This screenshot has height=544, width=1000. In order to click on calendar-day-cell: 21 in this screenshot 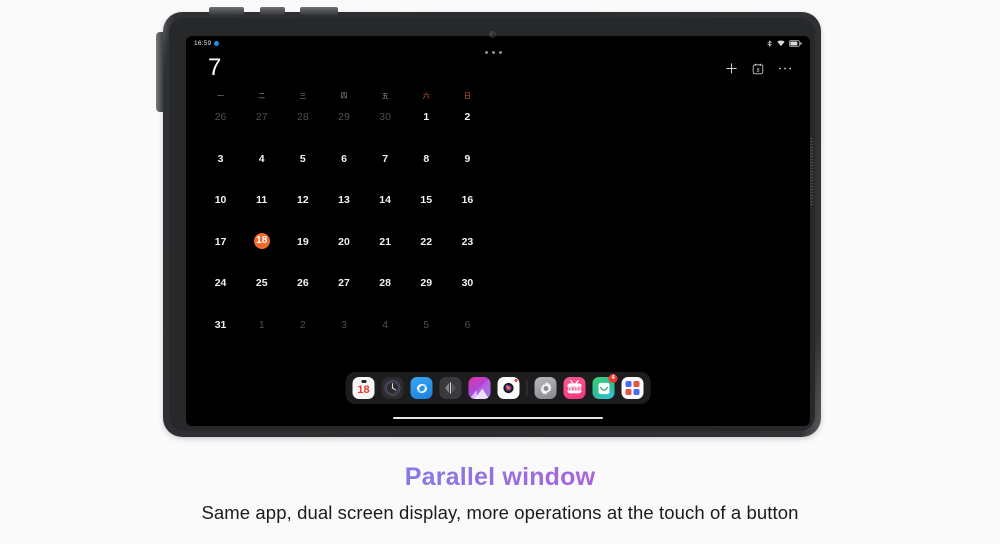, I will do `click(385, 253)`.